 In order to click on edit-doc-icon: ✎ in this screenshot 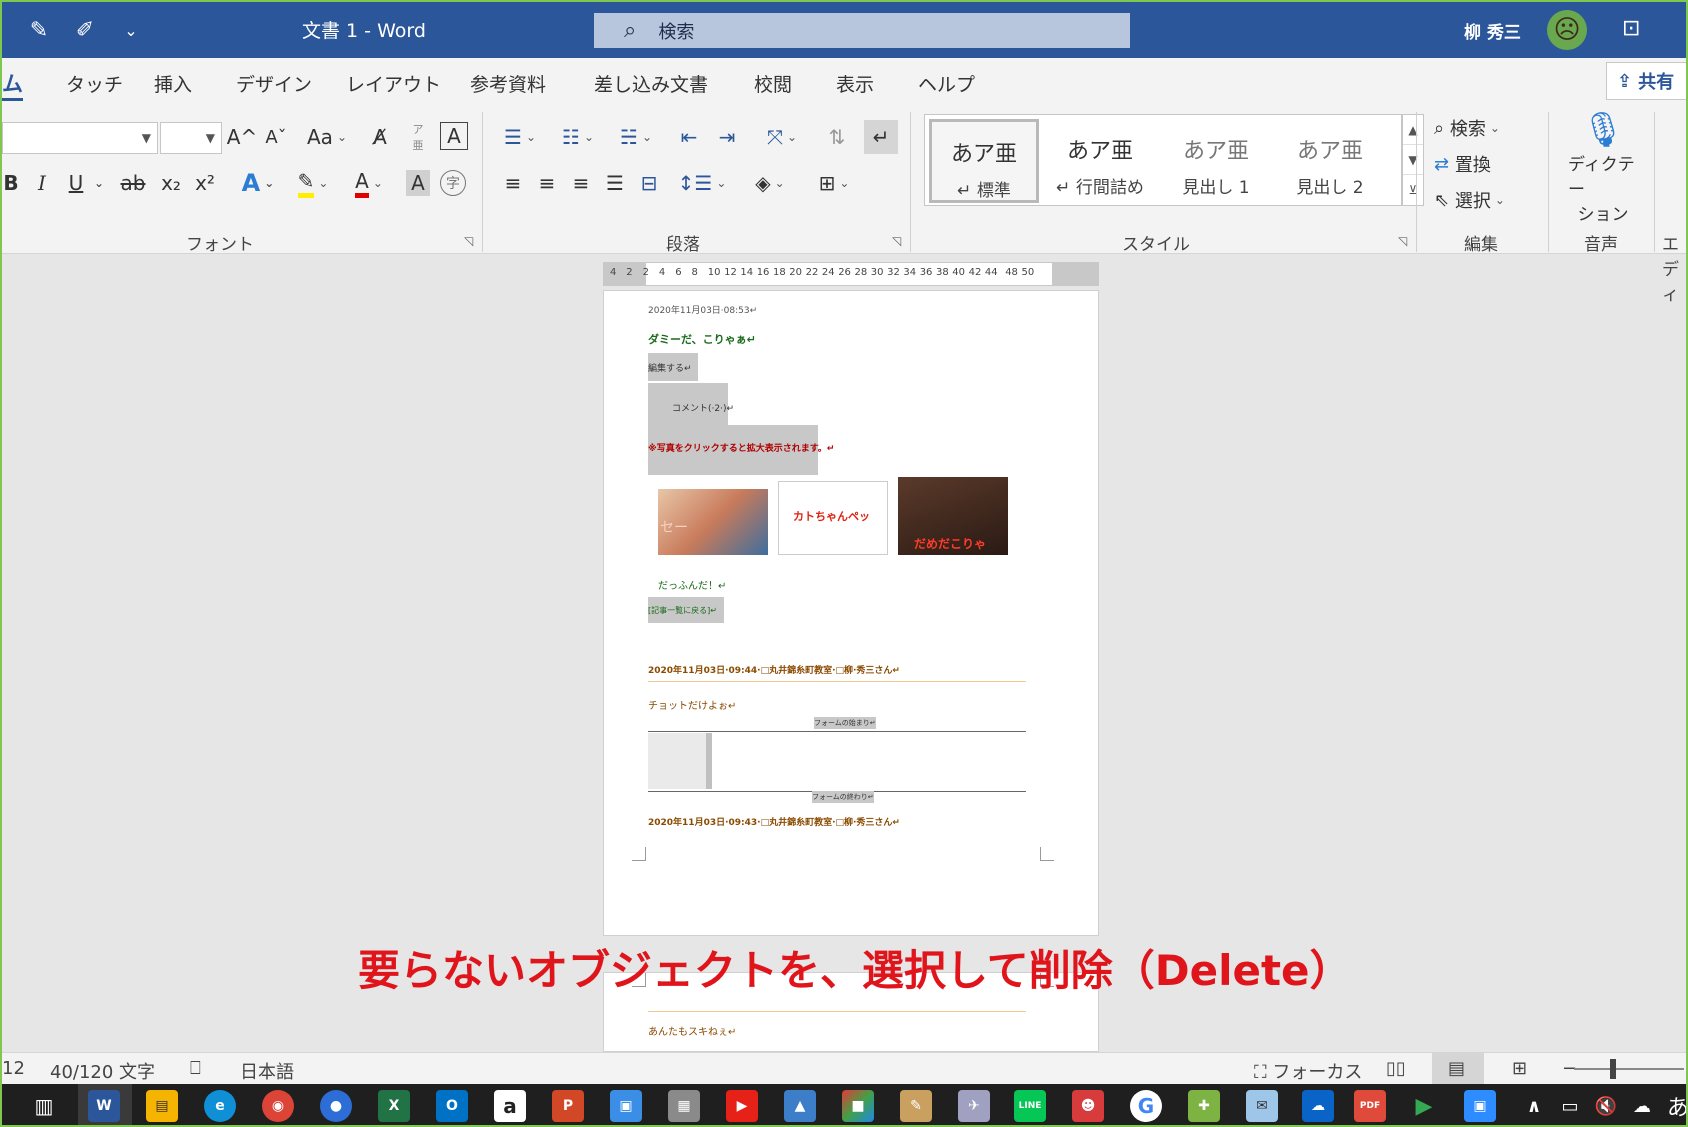, I will do `click(39, 30)`.